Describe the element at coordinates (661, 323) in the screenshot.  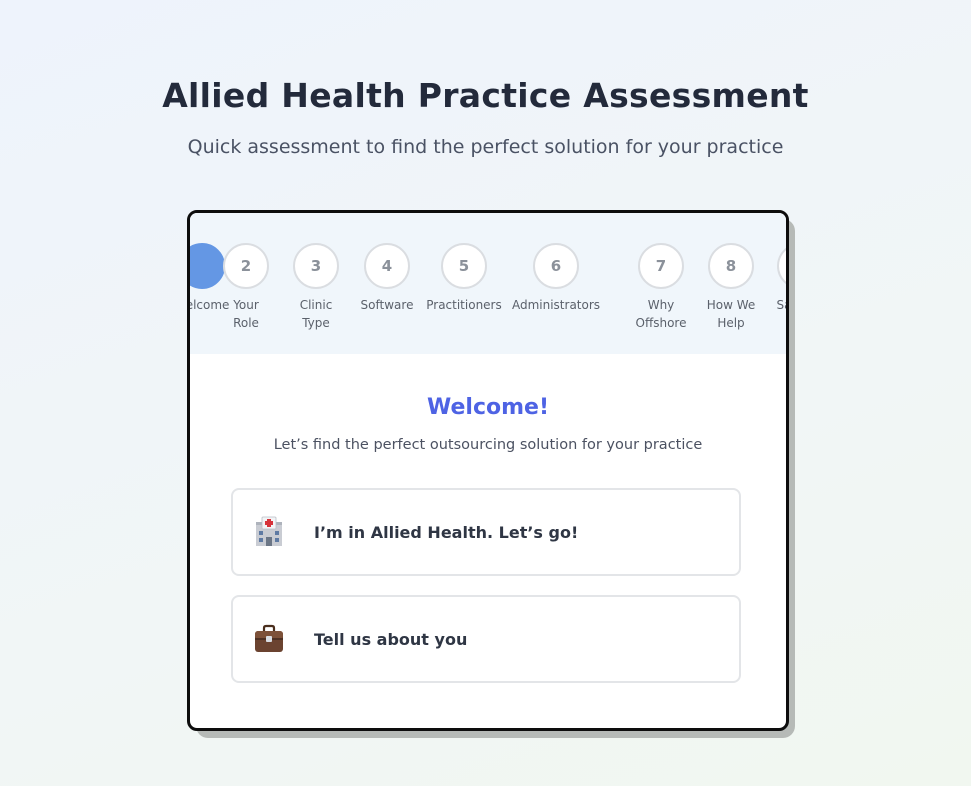
I see `step-label-line: Offshore` at that location.